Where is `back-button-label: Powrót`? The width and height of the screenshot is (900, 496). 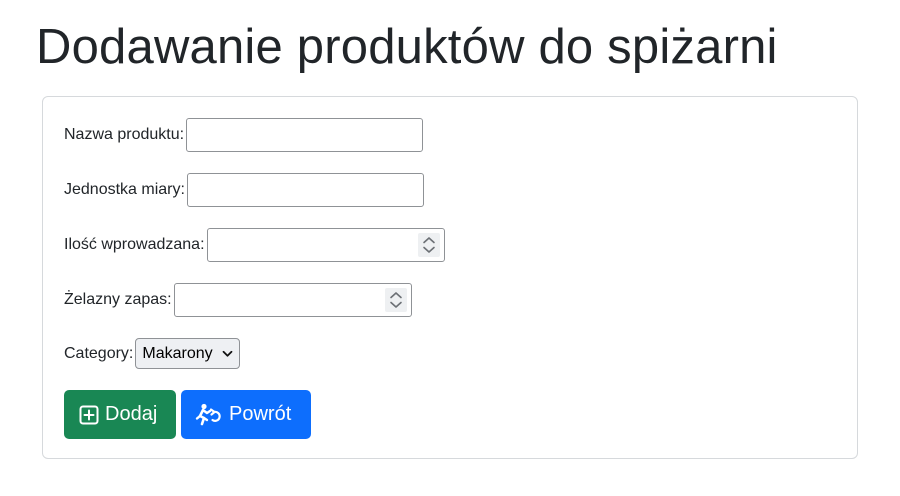
back-button-label: Powrót is located at coordinates (260, 414).